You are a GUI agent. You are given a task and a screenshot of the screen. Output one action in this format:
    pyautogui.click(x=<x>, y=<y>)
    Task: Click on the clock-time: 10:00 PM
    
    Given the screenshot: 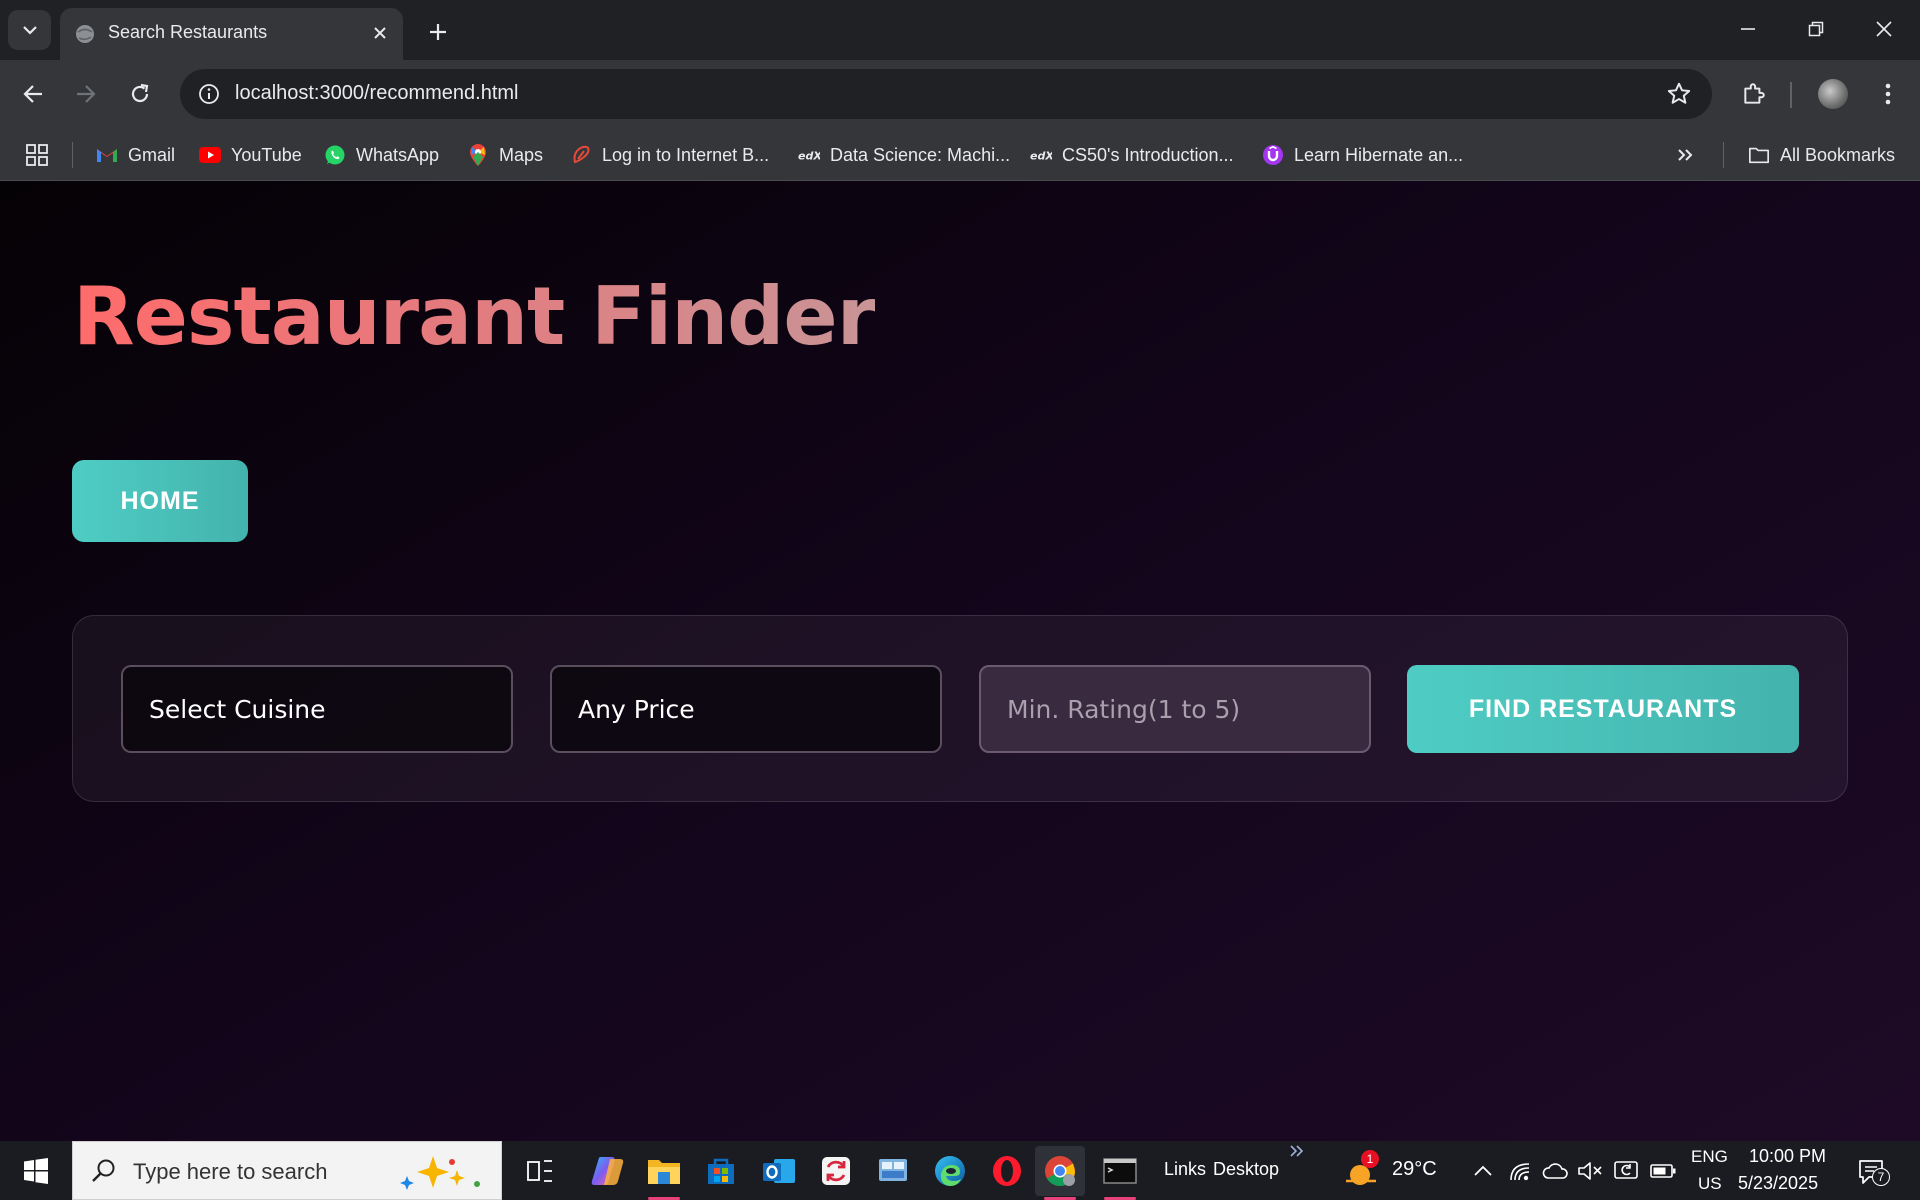 What is the action you would take?
    pyautogui.click(x=1787, y=1156)
    